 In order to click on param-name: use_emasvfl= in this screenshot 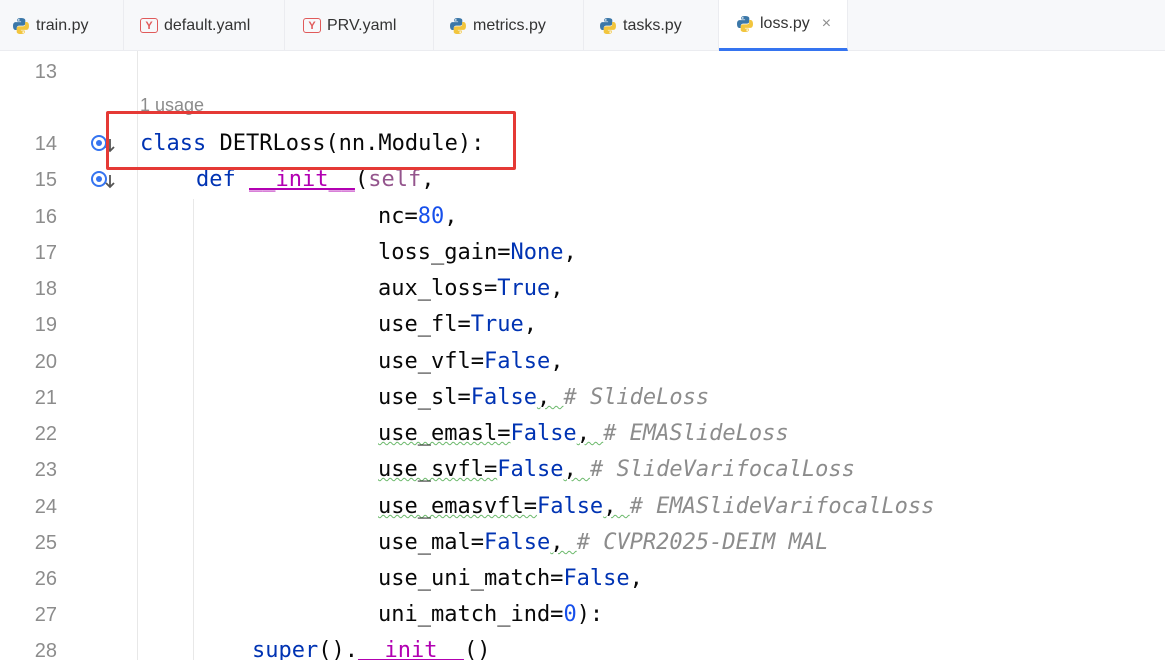, I will do `click(457, 506)`.